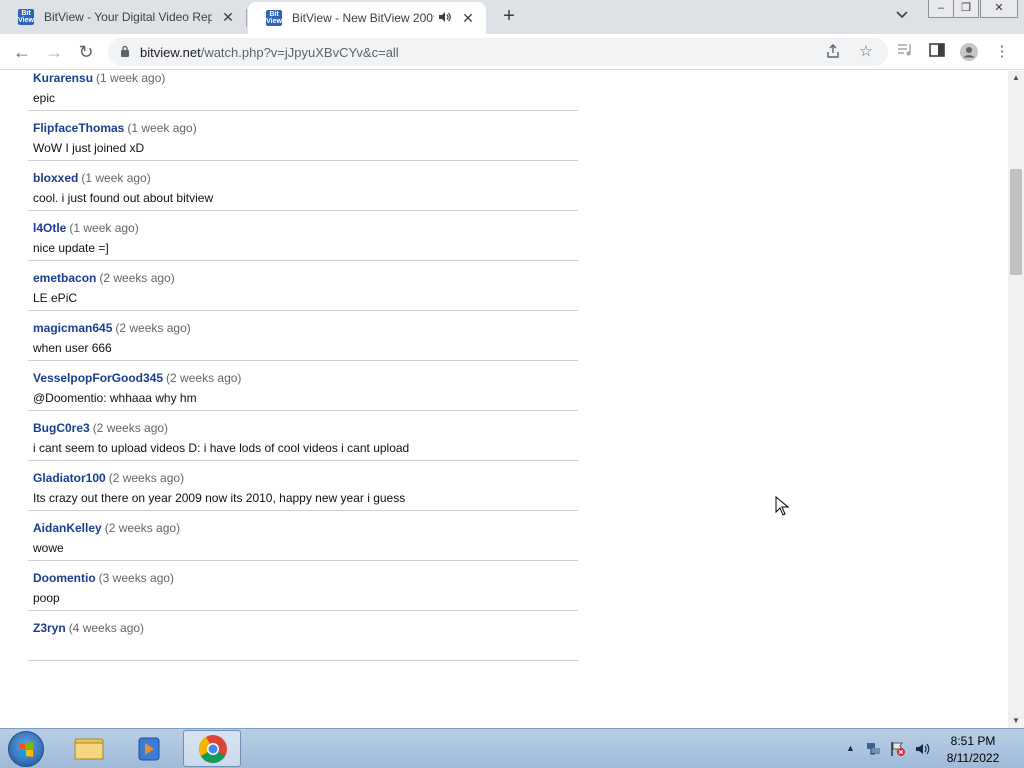  I want to click on taskbar-explorer, so click(89, 748).